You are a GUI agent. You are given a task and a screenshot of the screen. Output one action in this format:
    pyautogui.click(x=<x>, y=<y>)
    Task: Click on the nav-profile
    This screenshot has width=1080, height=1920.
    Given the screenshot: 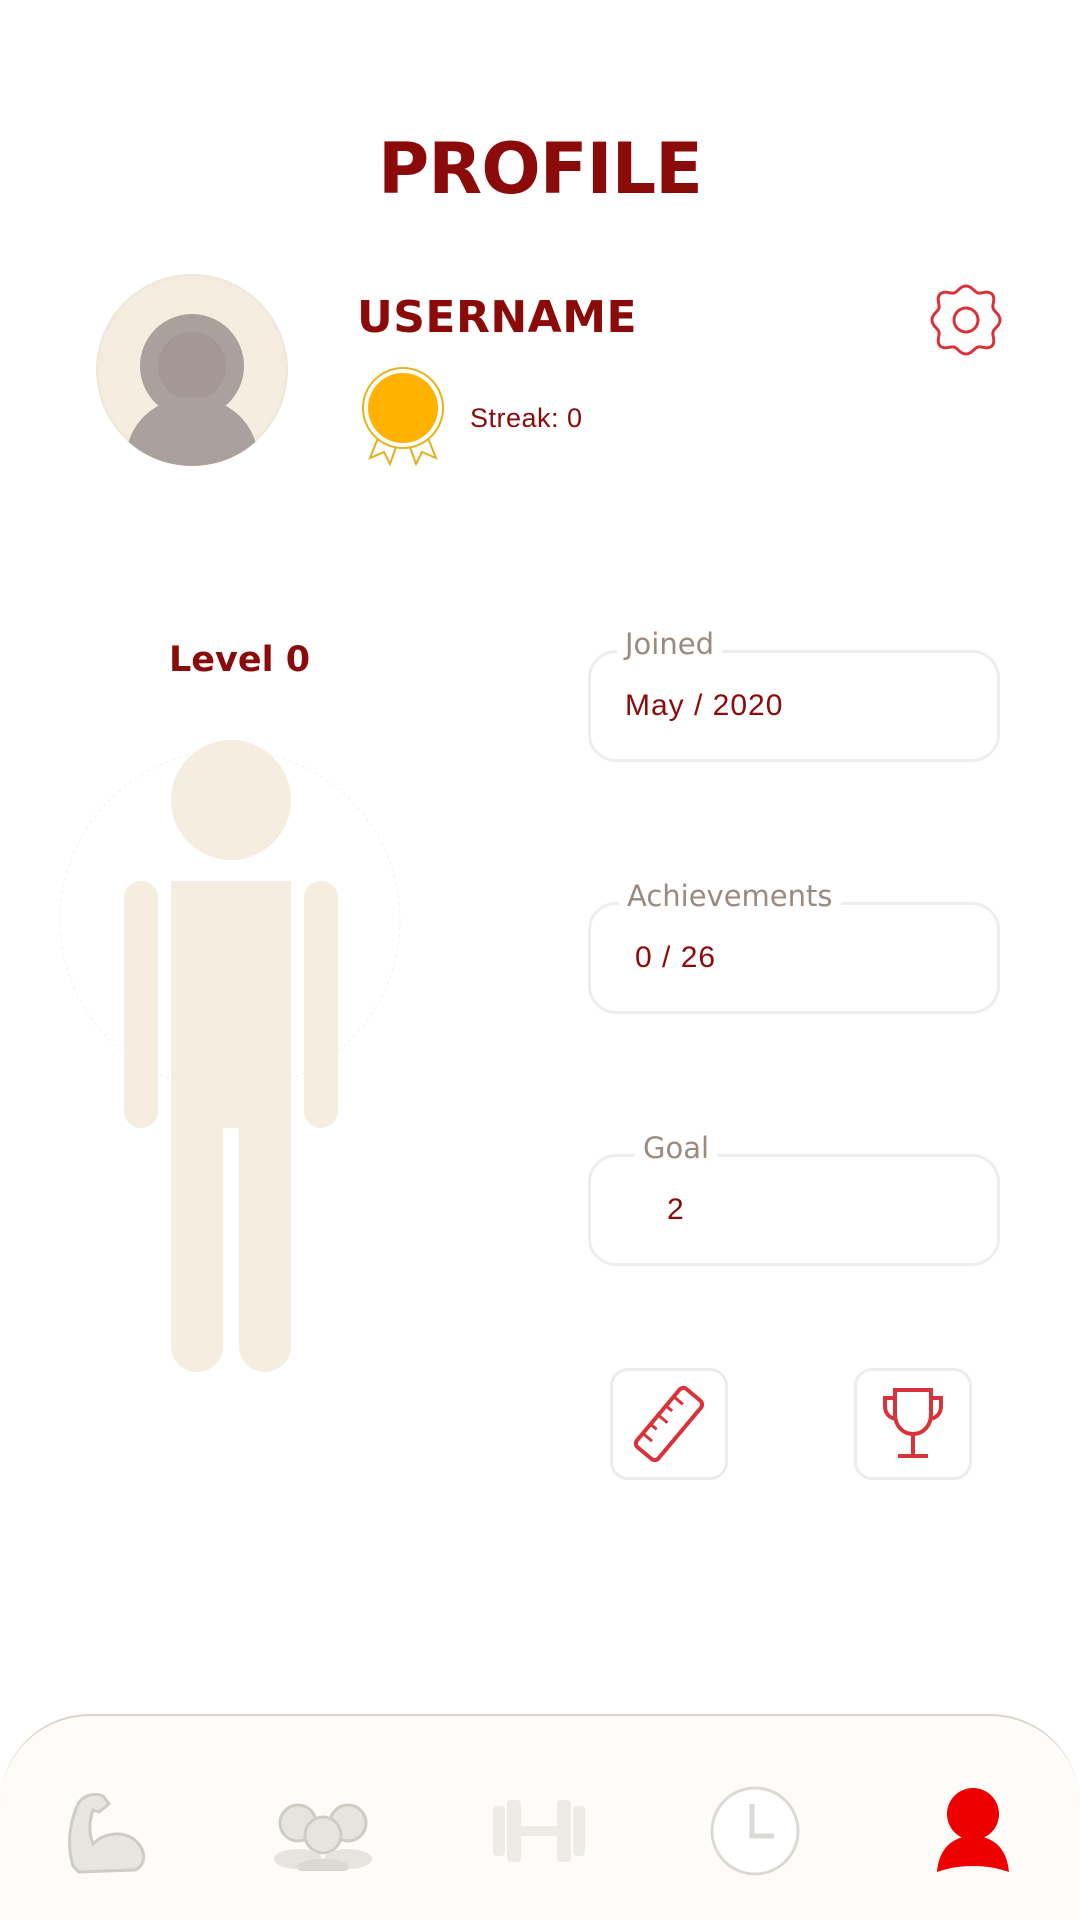 What is the action you would take?
    pyautogui.click(x=973, y=1831)
    